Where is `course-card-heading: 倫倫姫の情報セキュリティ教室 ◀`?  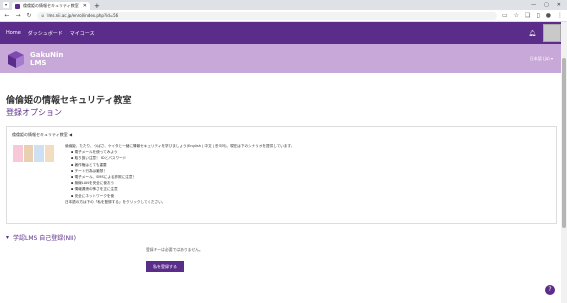 course-card-heading: 倫倫姫の情報セキュリティ教室 ◀ is located at coordinates (42, 135).